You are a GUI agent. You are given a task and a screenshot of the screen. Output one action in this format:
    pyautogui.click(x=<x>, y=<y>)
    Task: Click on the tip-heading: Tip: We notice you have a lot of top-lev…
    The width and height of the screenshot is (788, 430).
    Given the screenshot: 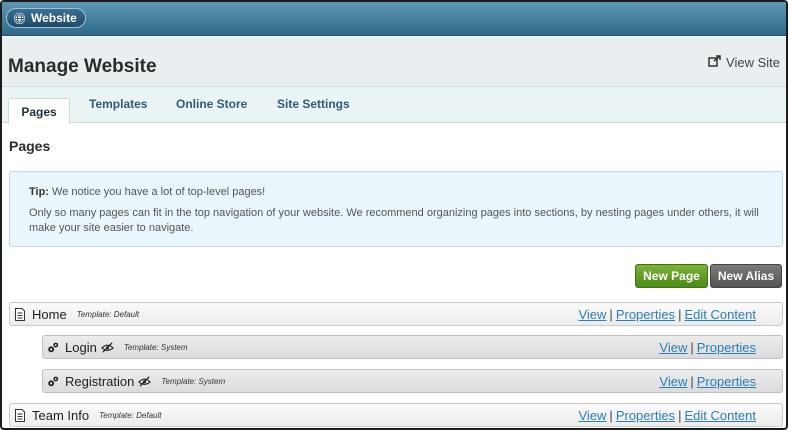 What is the action you would take?
    pyautogui.click(x=396, y=192)
    